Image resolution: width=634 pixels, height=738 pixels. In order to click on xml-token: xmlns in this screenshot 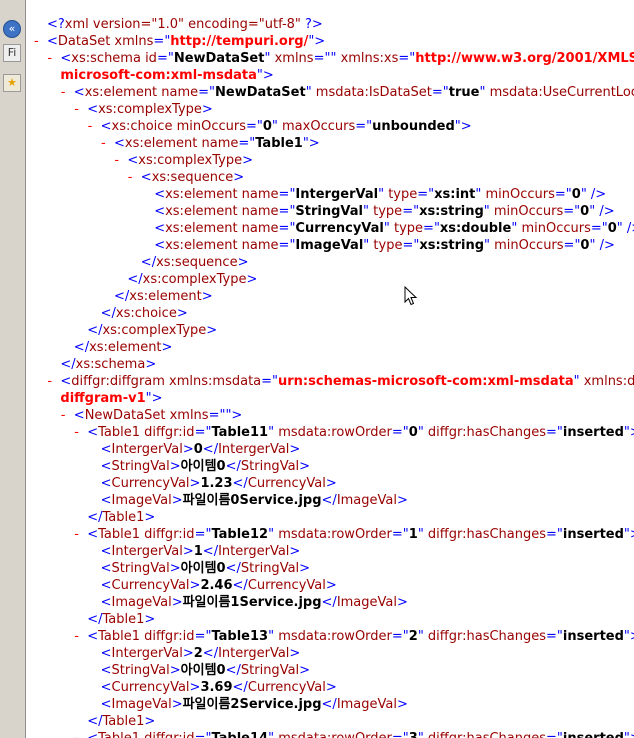, I will do `click(292, 58)`.